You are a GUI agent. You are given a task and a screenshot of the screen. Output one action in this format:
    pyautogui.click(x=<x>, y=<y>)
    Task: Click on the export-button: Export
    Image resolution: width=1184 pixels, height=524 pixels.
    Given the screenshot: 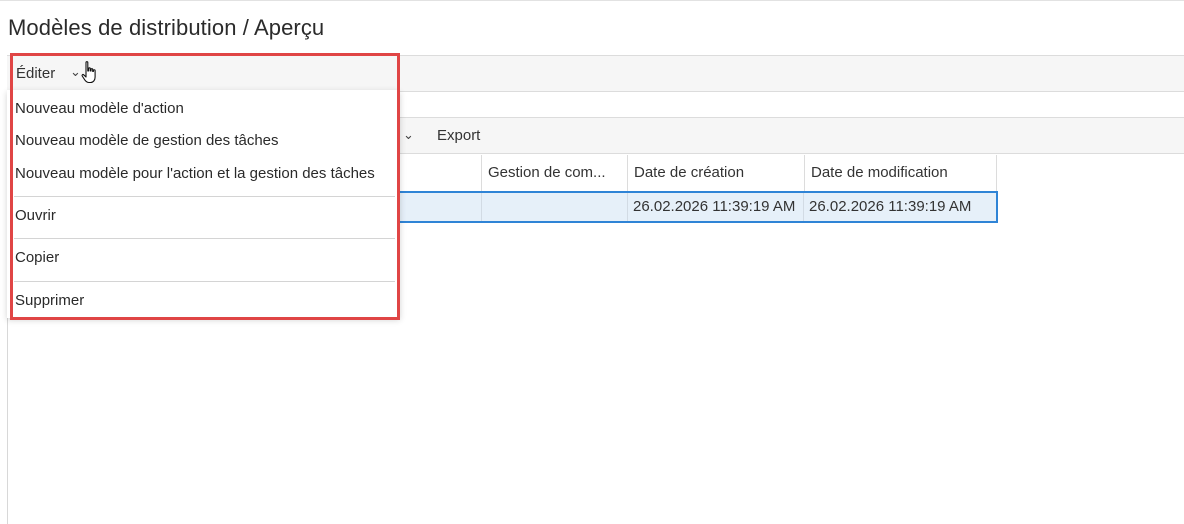 What is the action you would take?
    pyautogui.click(x=458, y=135)
    